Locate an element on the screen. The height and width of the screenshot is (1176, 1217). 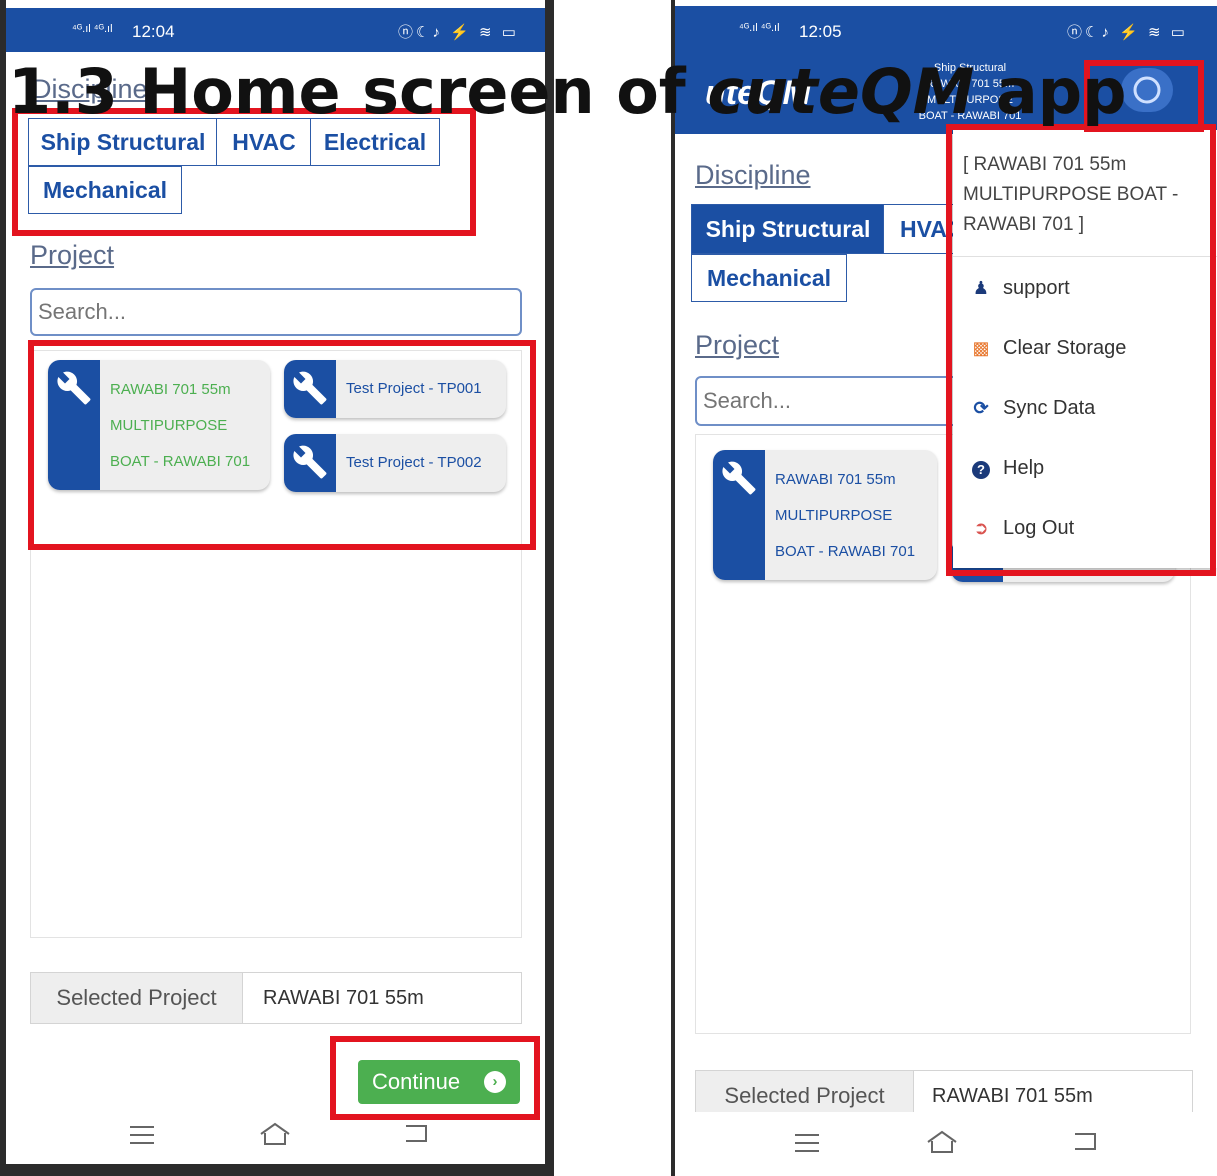
card-title-line2: MULTIPURPOSE is located at coordinates (834, 515).